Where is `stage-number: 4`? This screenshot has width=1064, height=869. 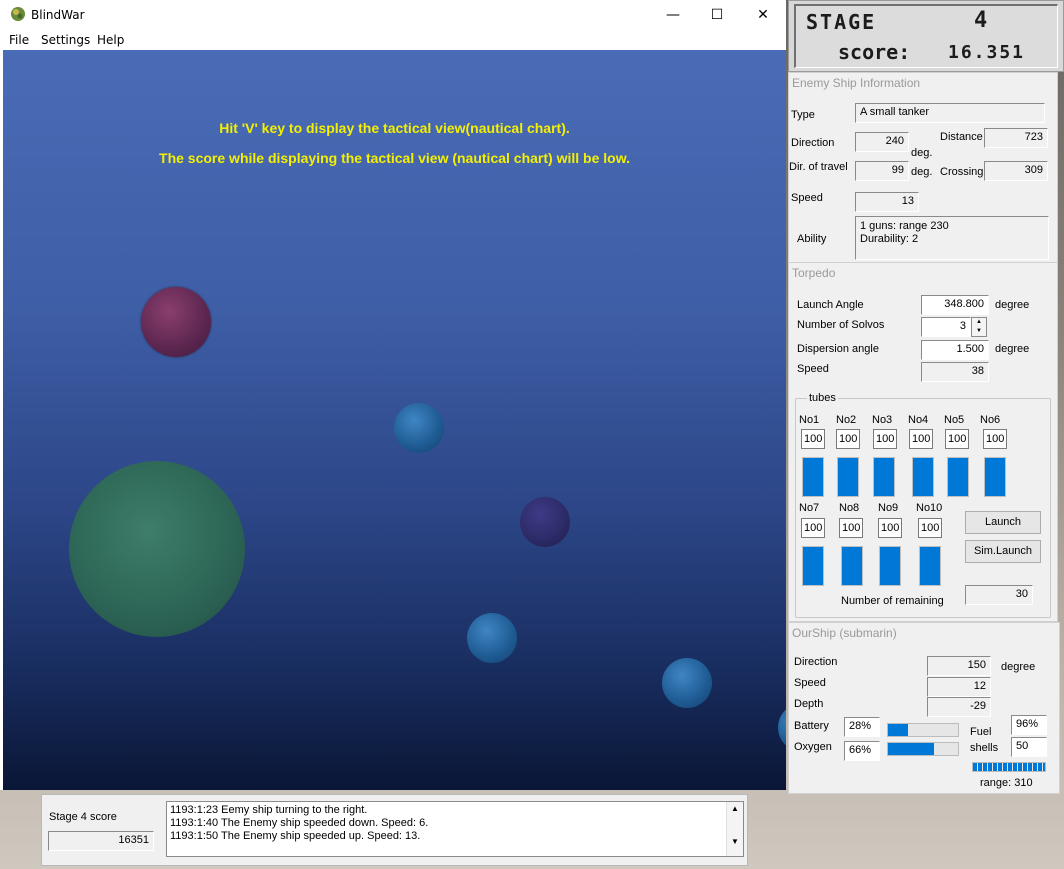 stage-number: 4 is located at coordinates (981, 20).